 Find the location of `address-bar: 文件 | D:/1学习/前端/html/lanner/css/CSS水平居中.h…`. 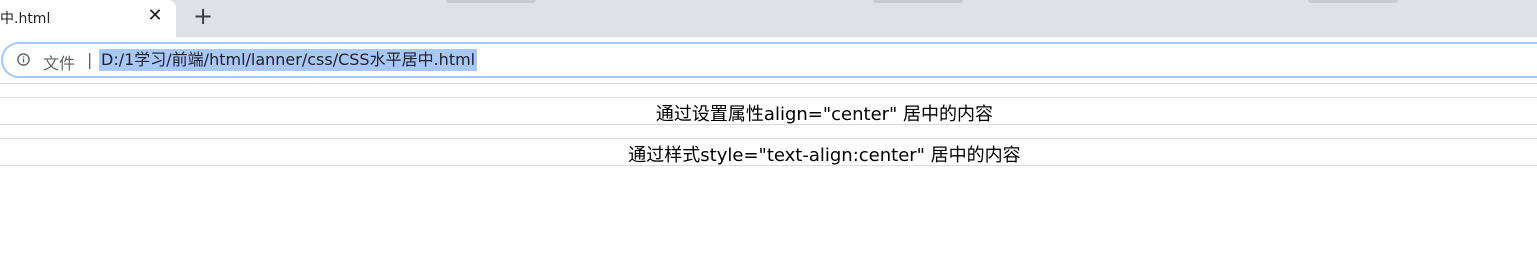

address-bar: 文件 | D:/1学习/前端/html/lanner/css/CSS水平居中.h… is located at coordinates (769, 60).